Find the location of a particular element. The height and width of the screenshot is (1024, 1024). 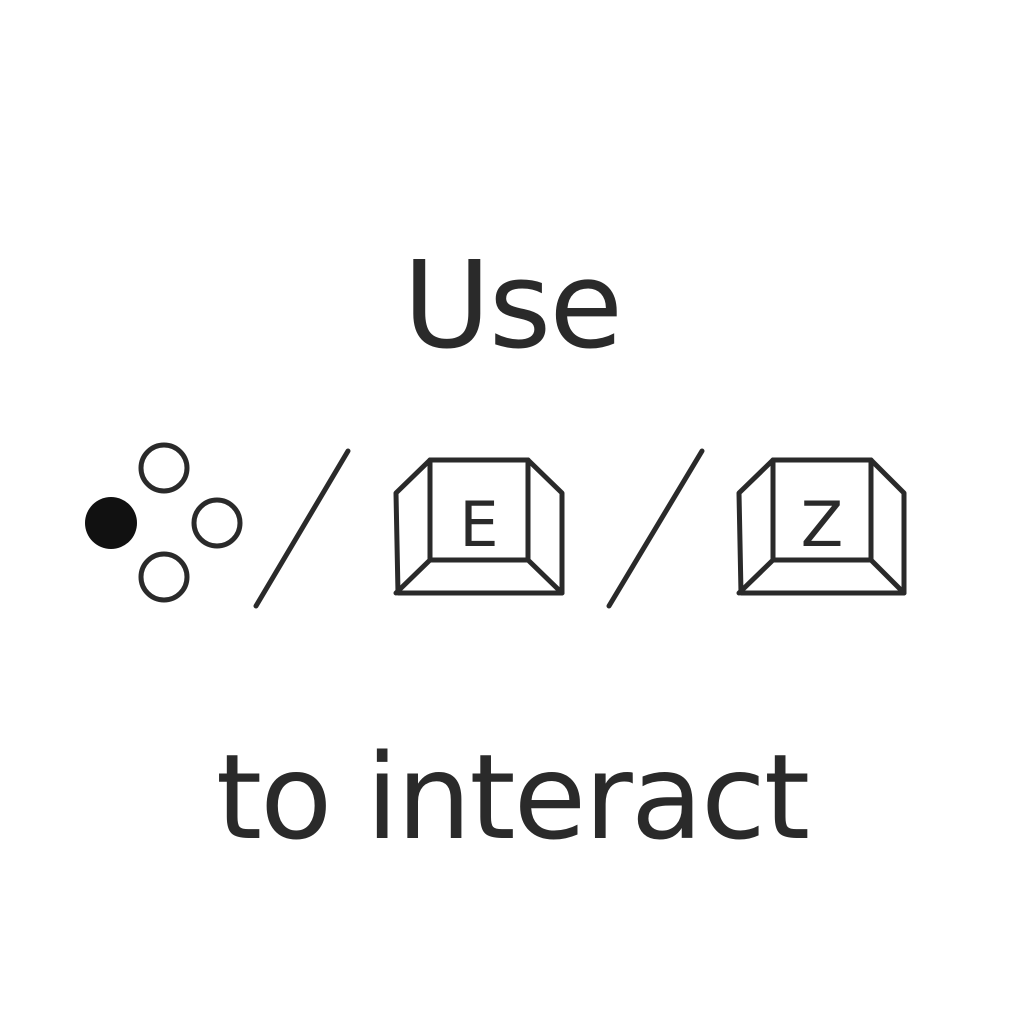

gamepad-buttons-icon is located at coordinates (164, 522).